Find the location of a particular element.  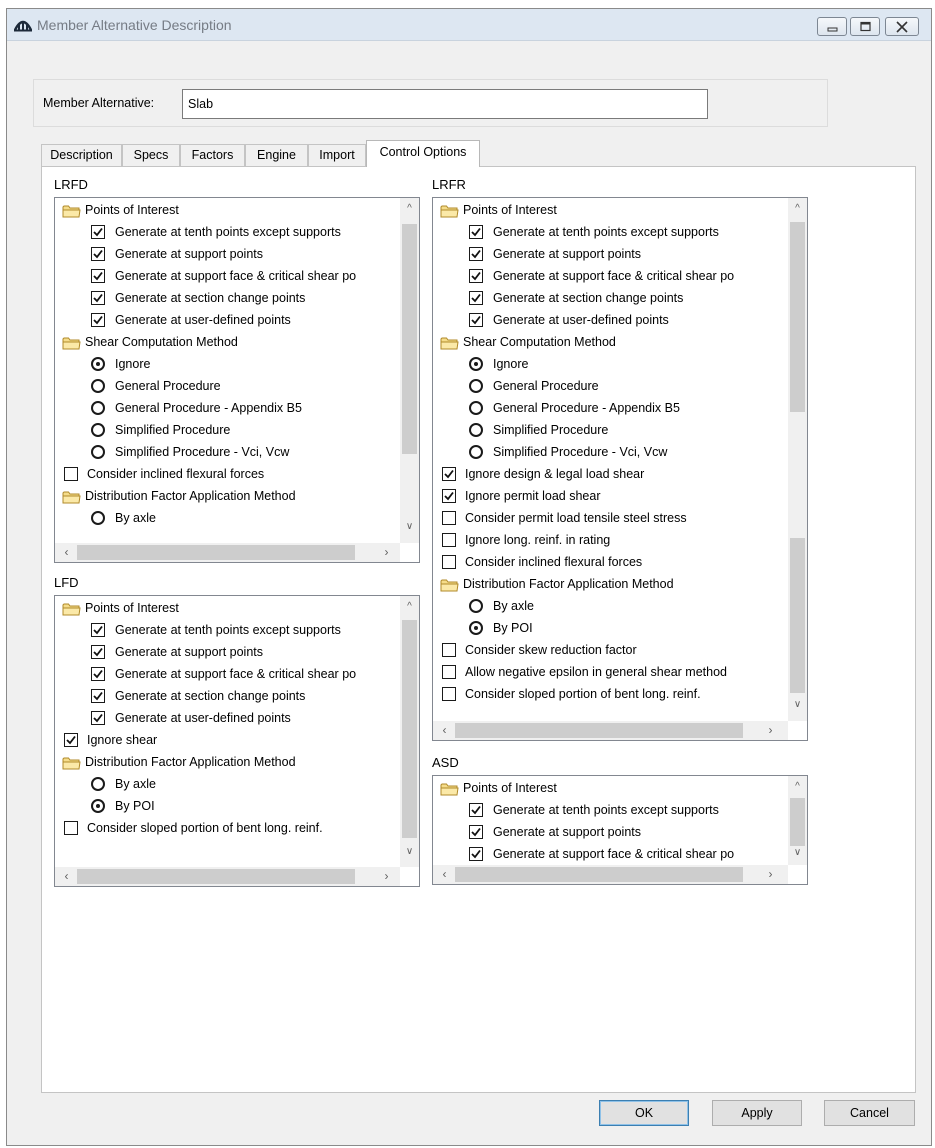

tree-item-radio: Simplified Procedure - Vci, Vcw is located at coordinates (603, 452).